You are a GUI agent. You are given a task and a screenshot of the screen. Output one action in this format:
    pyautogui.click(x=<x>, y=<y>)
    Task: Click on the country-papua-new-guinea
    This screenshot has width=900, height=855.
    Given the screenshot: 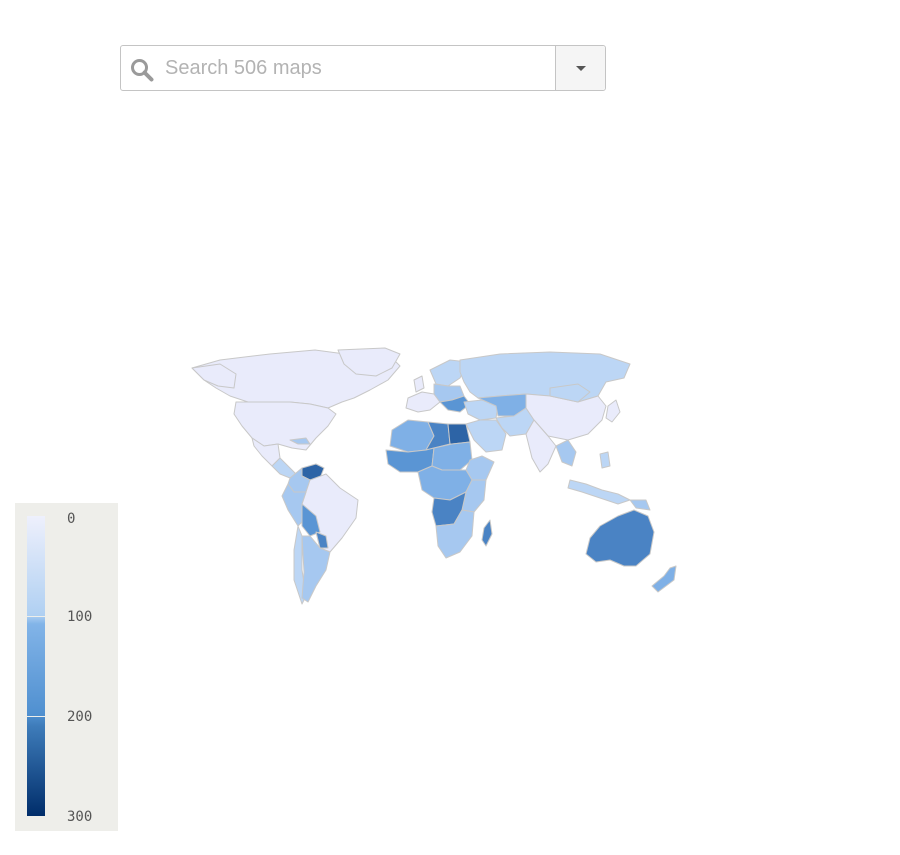 What is the action you would take?
    pyautogui.click(x=640, y=505)
    